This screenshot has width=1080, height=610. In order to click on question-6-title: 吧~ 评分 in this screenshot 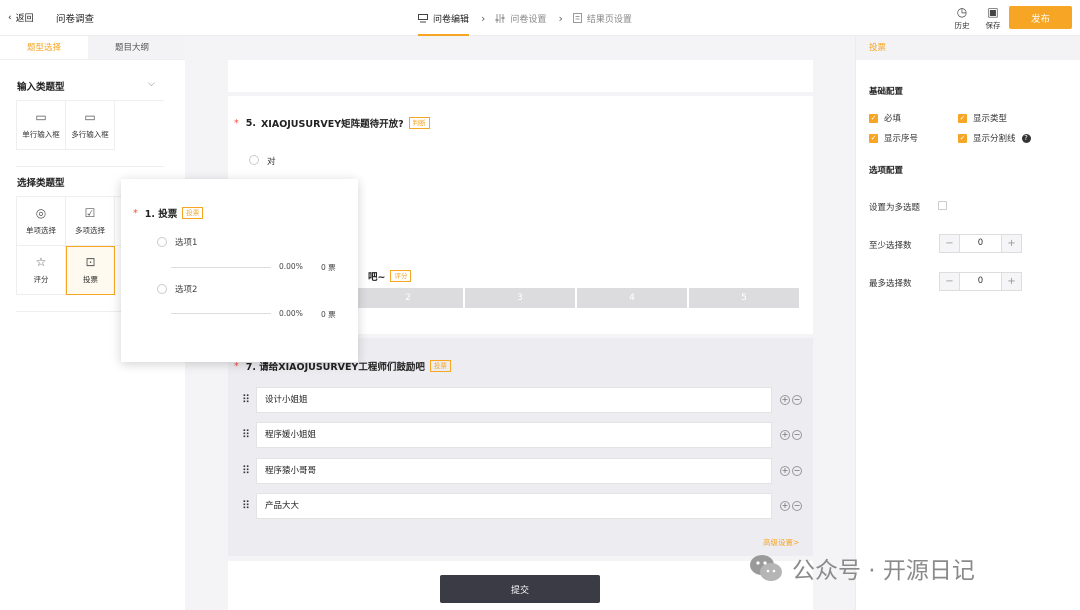, I will do `click(390, 276)`.